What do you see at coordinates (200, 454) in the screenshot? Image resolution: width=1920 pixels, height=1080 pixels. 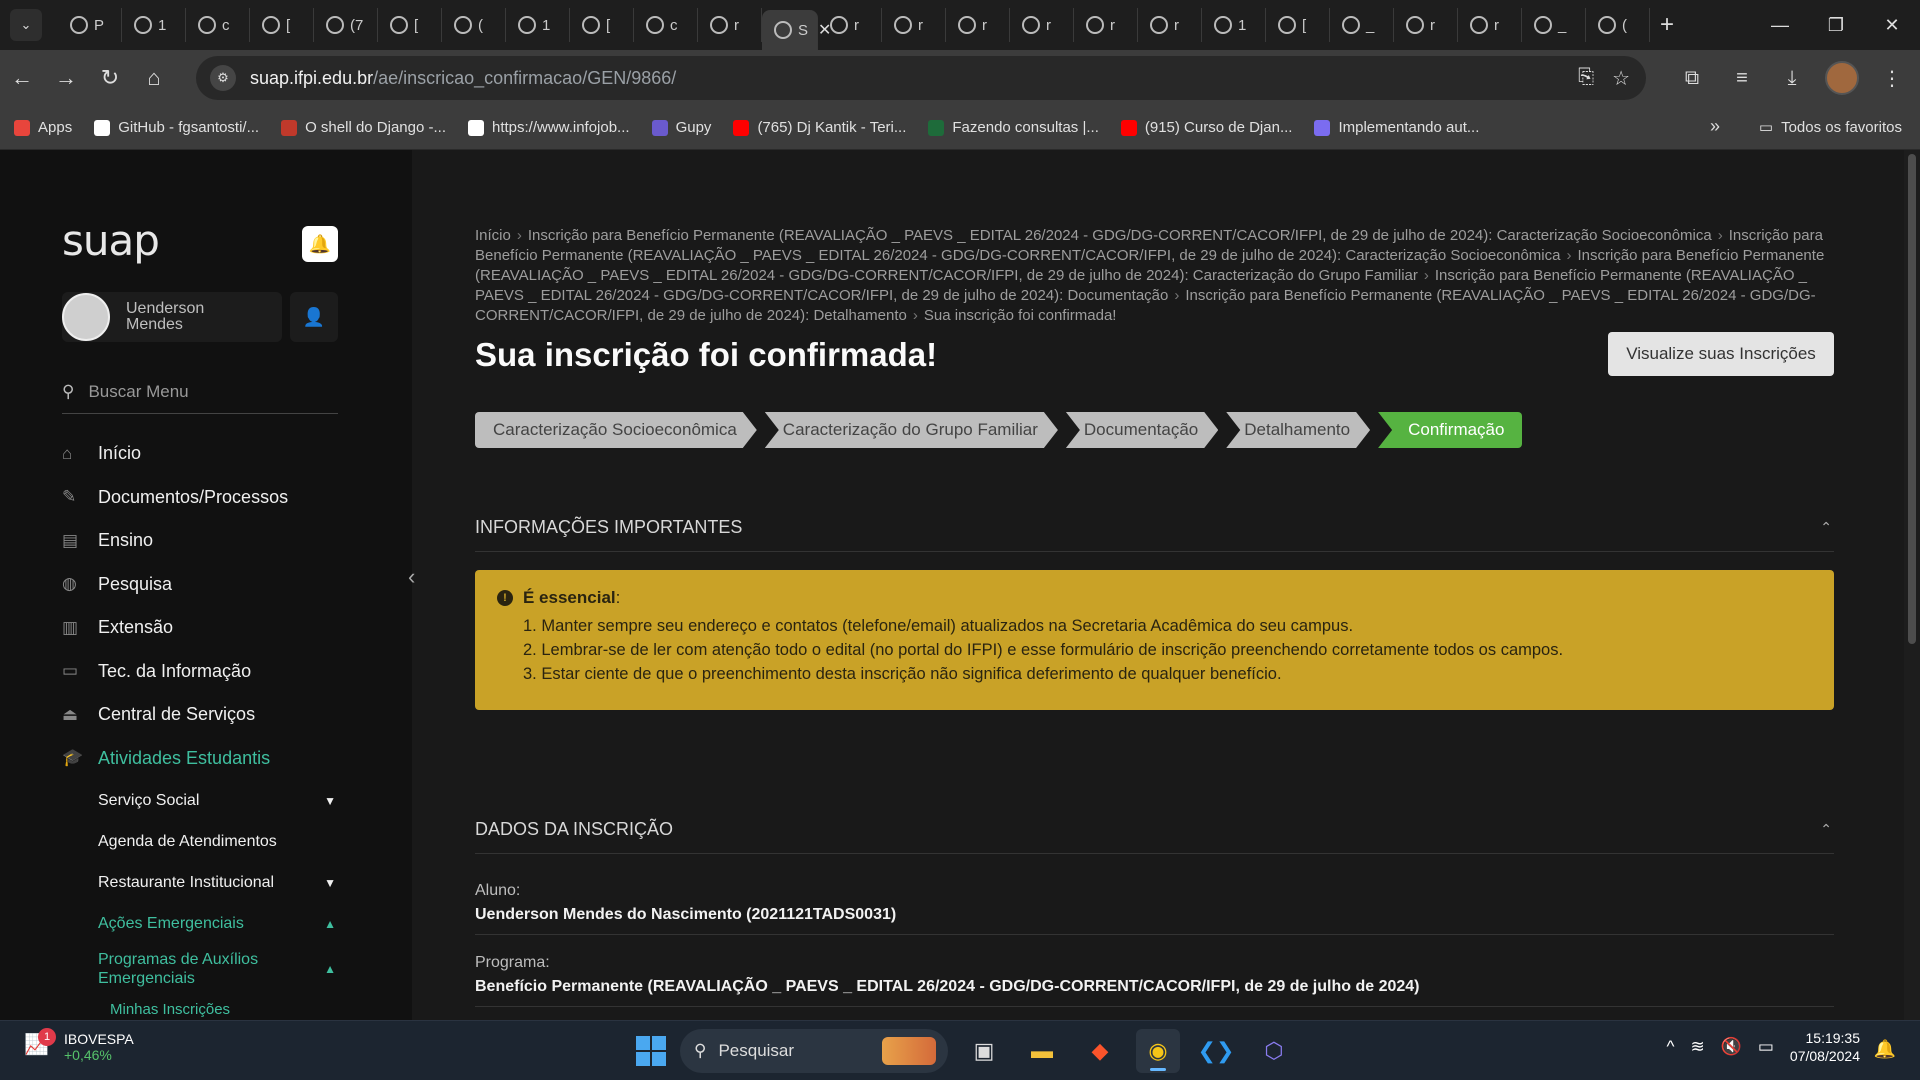 I see `sidebar-item: ⌂ Início` at bounding box center [200, 454].